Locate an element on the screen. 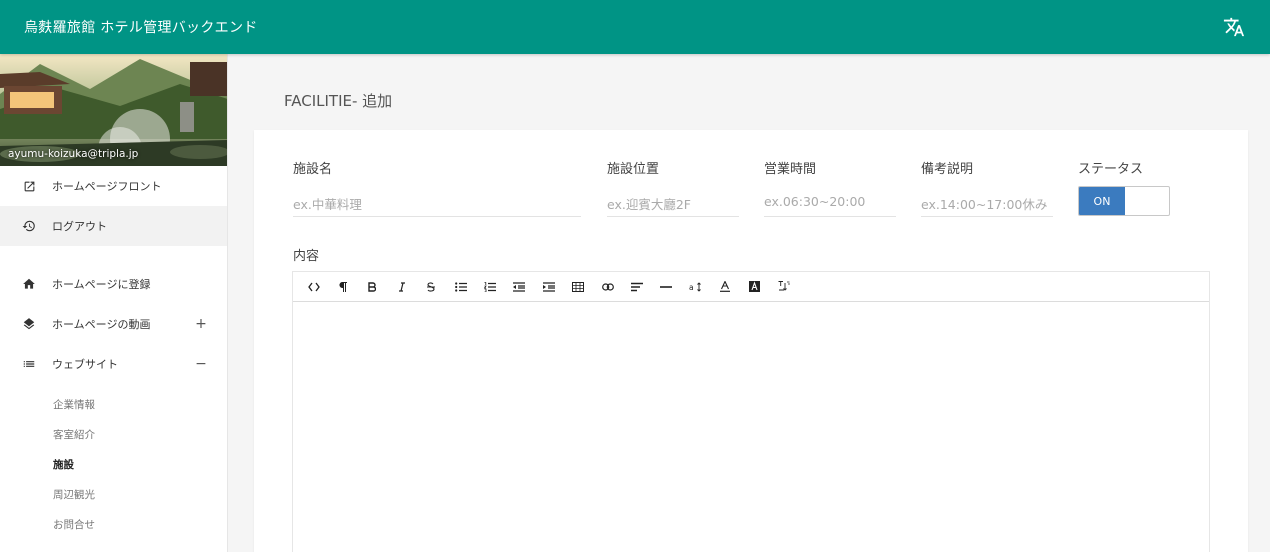 The height and width of the screenshot is (552, 1270). font-color-icon is located at coordinates (724, 287).